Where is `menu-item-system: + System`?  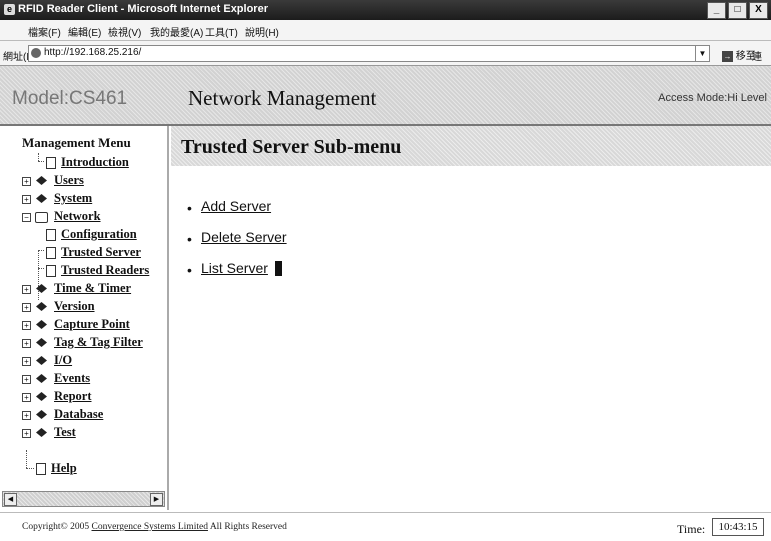 menu-item-system: + System is located at coordinates (83, 200).